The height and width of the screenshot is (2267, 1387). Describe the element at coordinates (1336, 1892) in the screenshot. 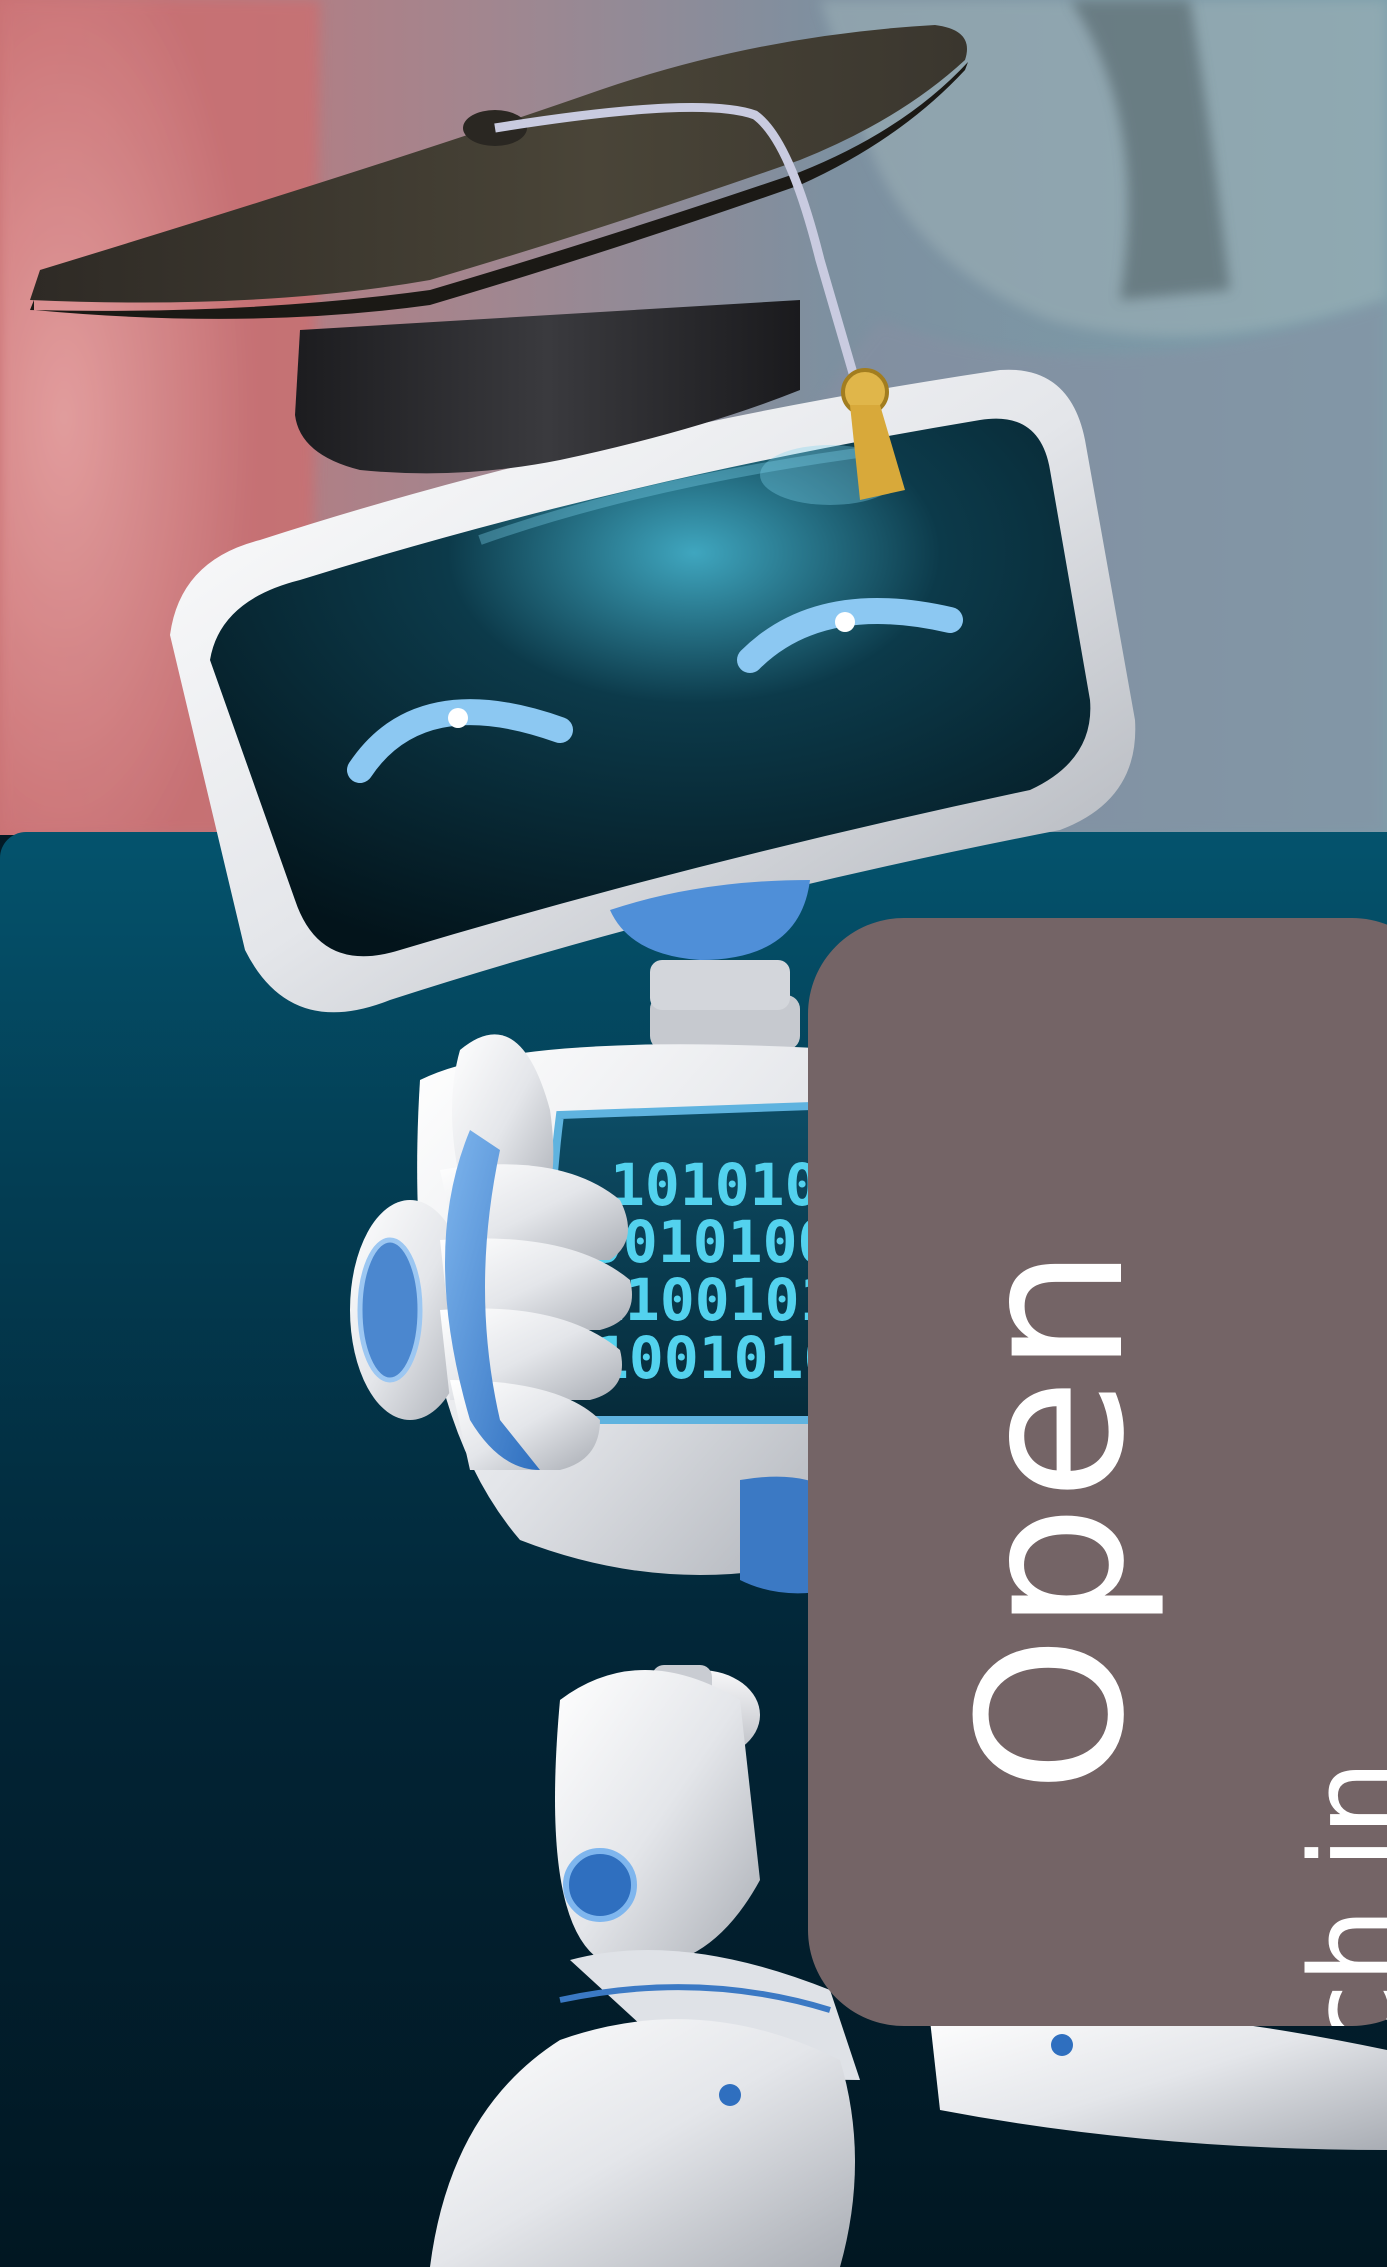

I see `card-side-text: Tech in` at that location.